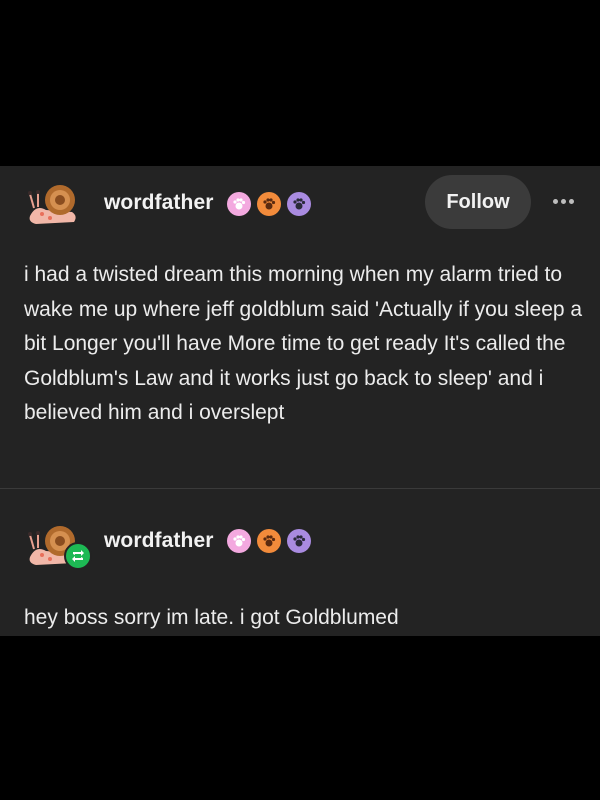  Describe the element at coordinates (54, 204) in the screenshot. I see `snail-avatar` at that location.